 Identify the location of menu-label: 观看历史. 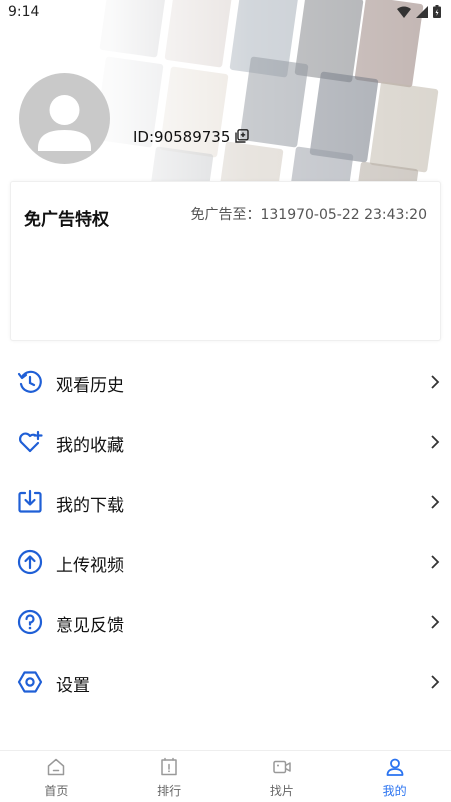
(90, 386).